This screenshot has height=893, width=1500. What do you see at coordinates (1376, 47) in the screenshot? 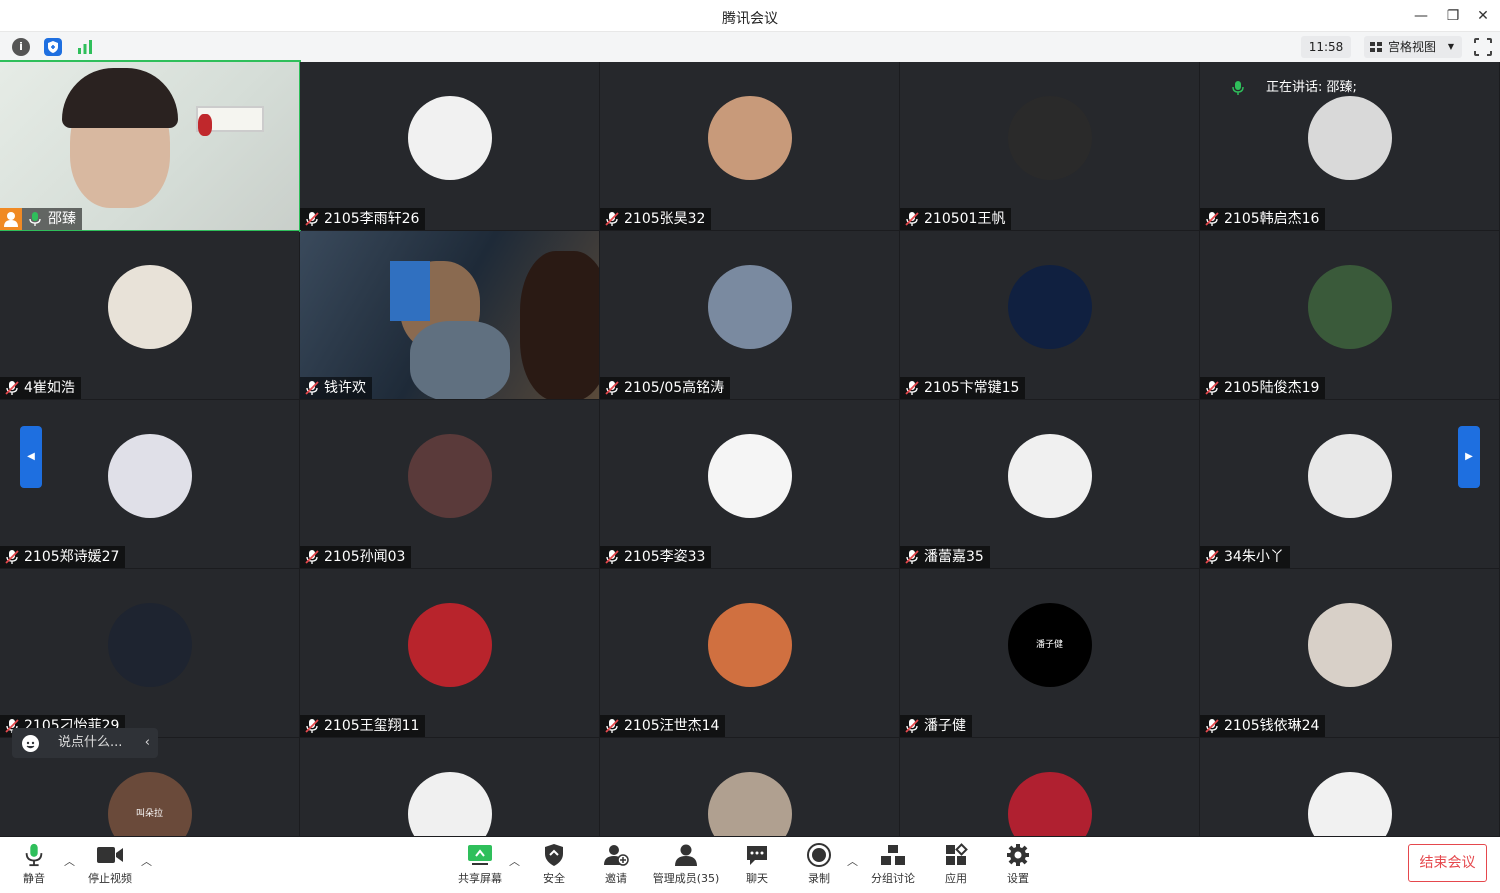
I see `grid-view-icon` at bounding box center [1376, 47].